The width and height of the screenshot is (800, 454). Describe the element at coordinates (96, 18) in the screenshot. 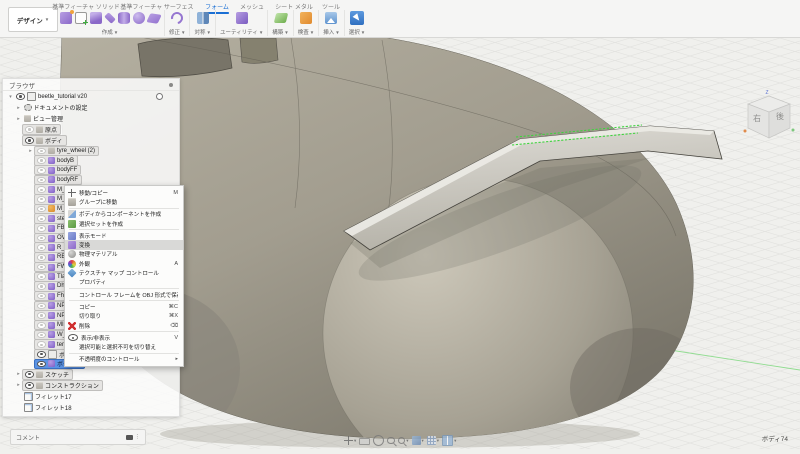

I see `box-primitive-icon` at that location.